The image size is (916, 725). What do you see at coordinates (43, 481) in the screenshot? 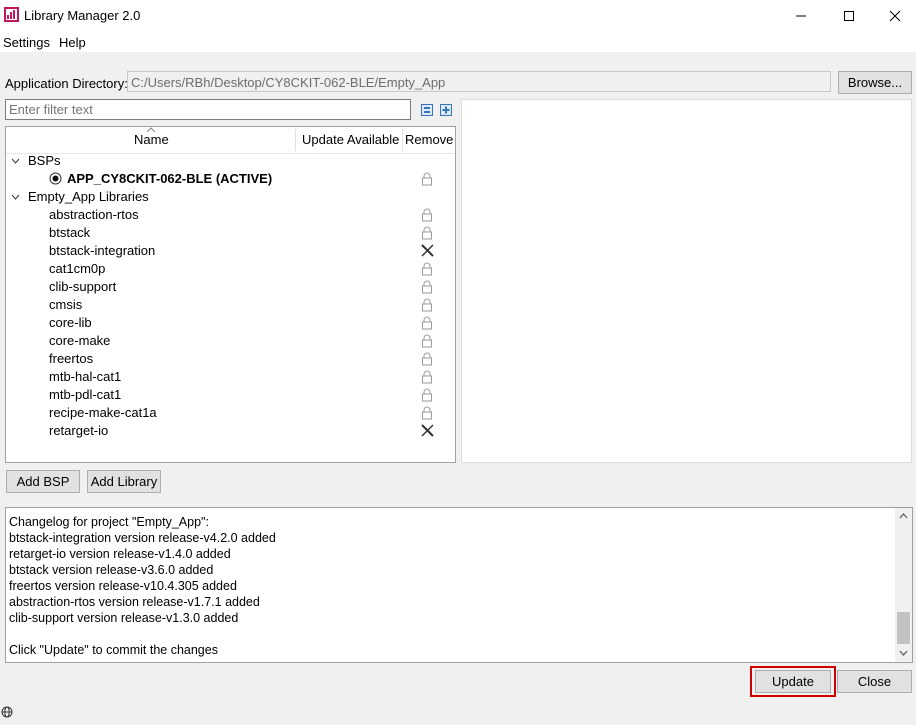
I see `add-bsp-button: Add BSP` at bounding box center [43, 481].